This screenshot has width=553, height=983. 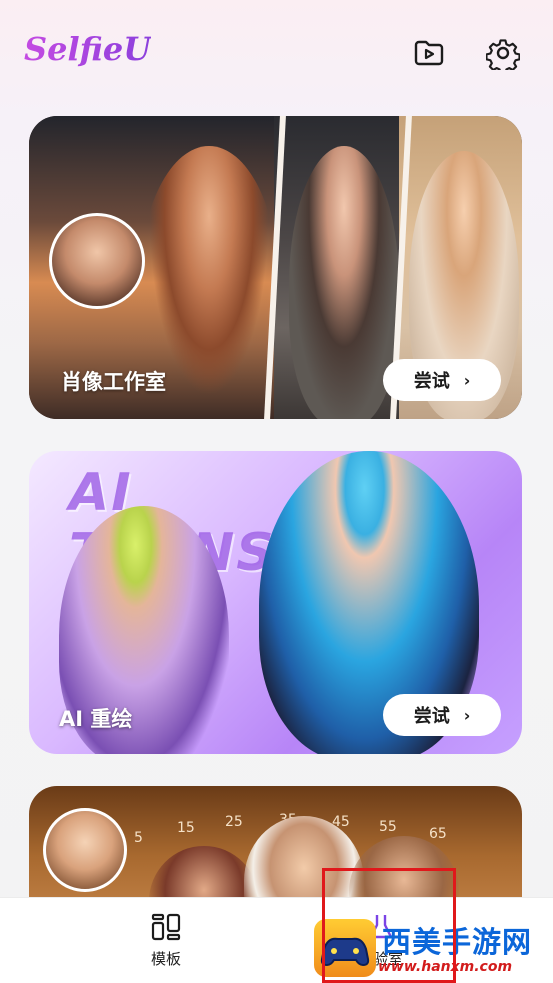 What do you see at coordinates (388, 827) in the screenshot?
I see `dial-number: 55` at bounding box center [388, 827].